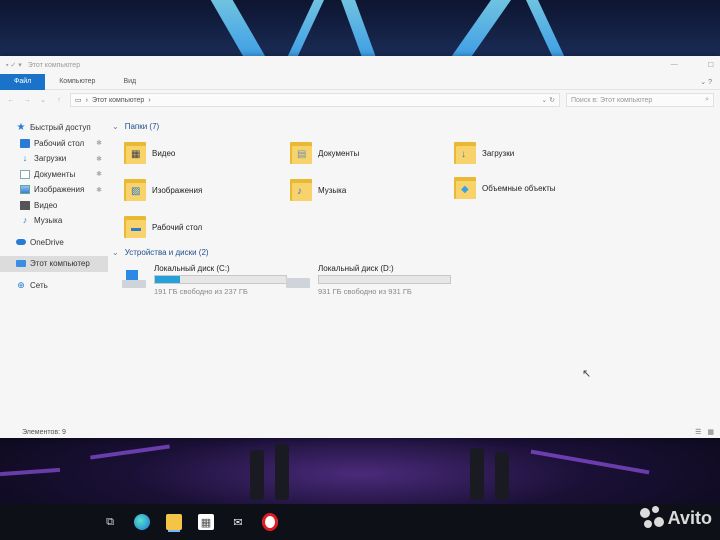 This screenshot has width=720, height=540. Describe the element at coordinates (21, 242) in the screenshot. I see `cloud-icon` at that location.